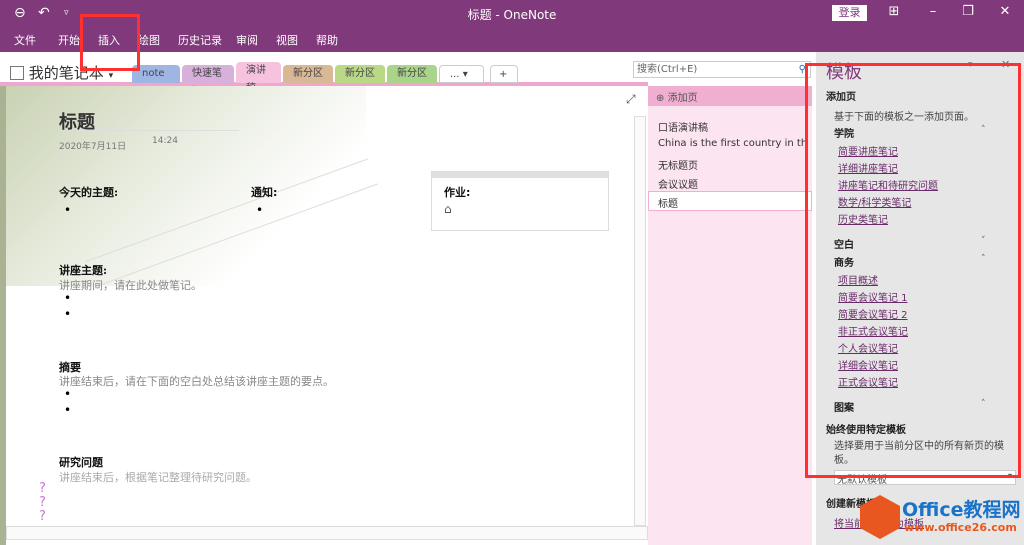 The width and height of the screenshot is (1024, 545). I want to click on page-item: 无标题页, so click(733, 164).